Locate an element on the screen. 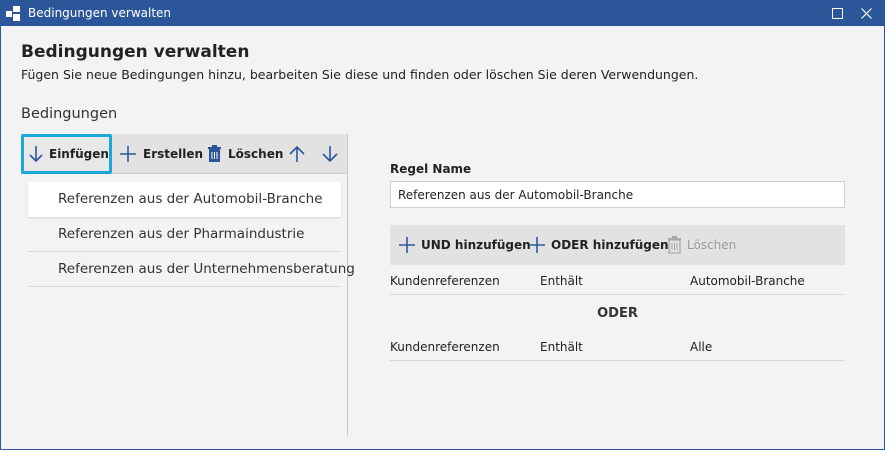  maximize-icon is located at coordinates (837, 13).